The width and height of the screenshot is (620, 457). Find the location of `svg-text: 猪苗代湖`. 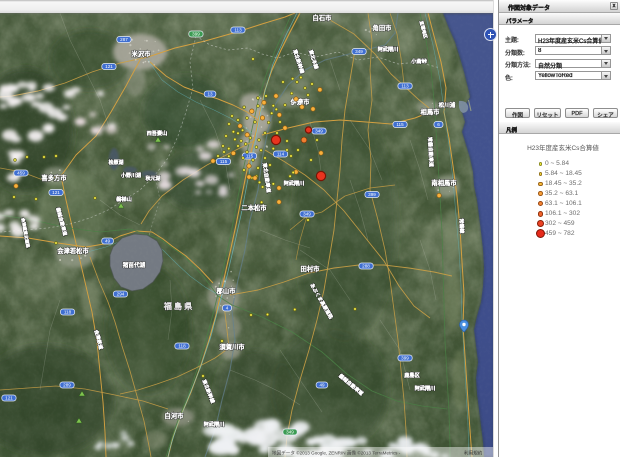

svg-text: 猪苗代湖 is located at coordinates (134, 265).